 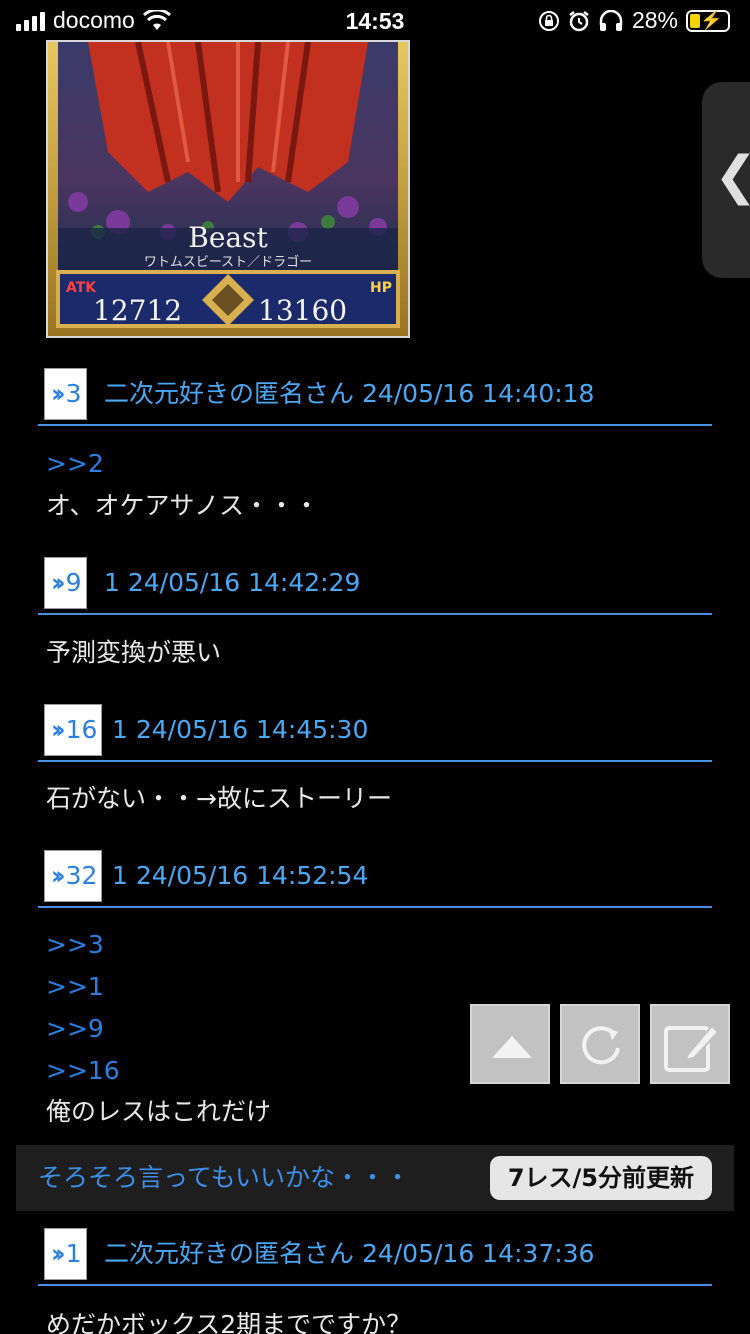 I want to click on post-number: 1, so click(x=73, y=1253).